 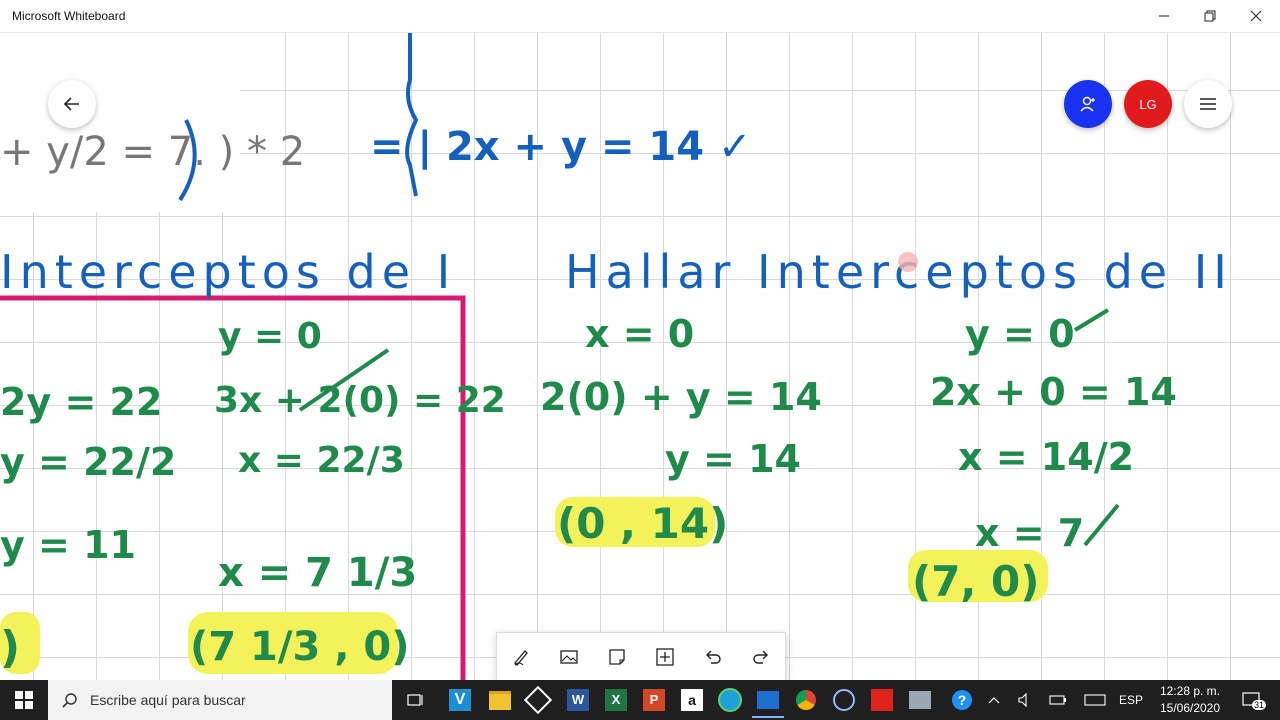 I want to click on invite-button, so click(x=1088, y=104).